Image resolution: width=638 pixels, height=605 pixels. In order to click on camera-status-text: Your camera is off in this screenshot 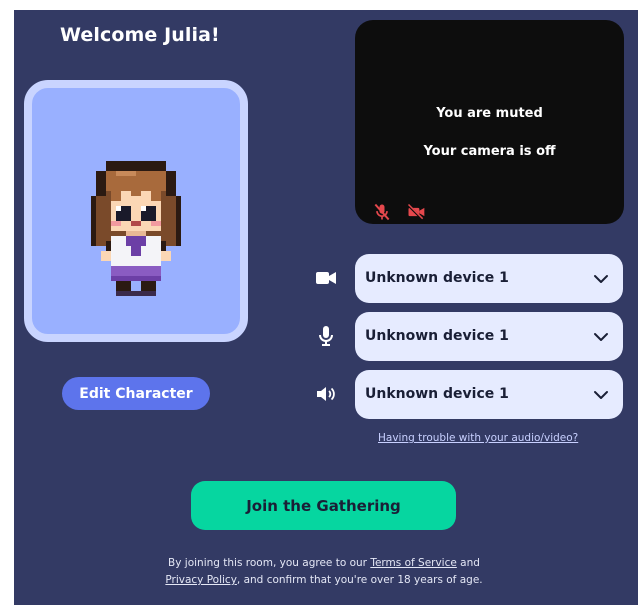, I will do `click(489, 151)`.